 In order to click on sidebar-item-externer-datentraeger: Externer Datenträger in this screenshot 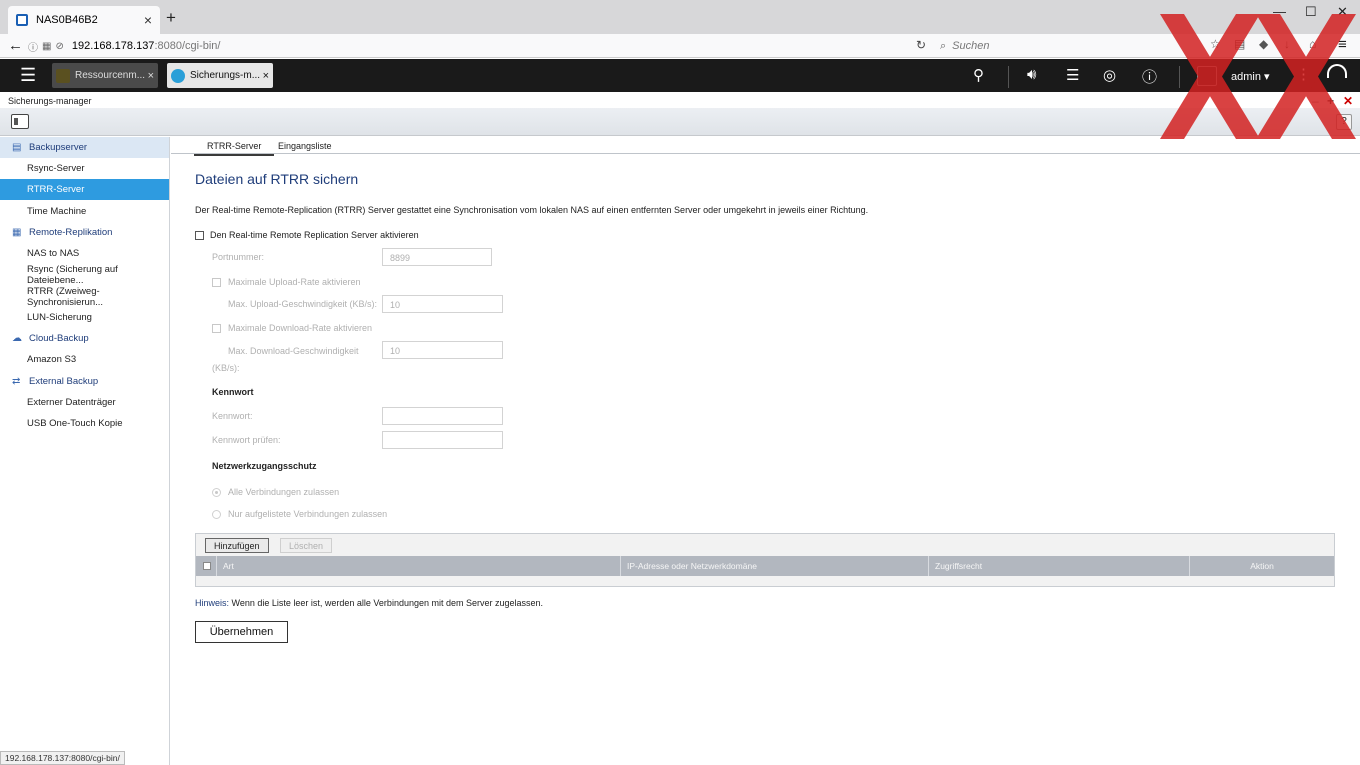, I will do `click(84, 402)`.